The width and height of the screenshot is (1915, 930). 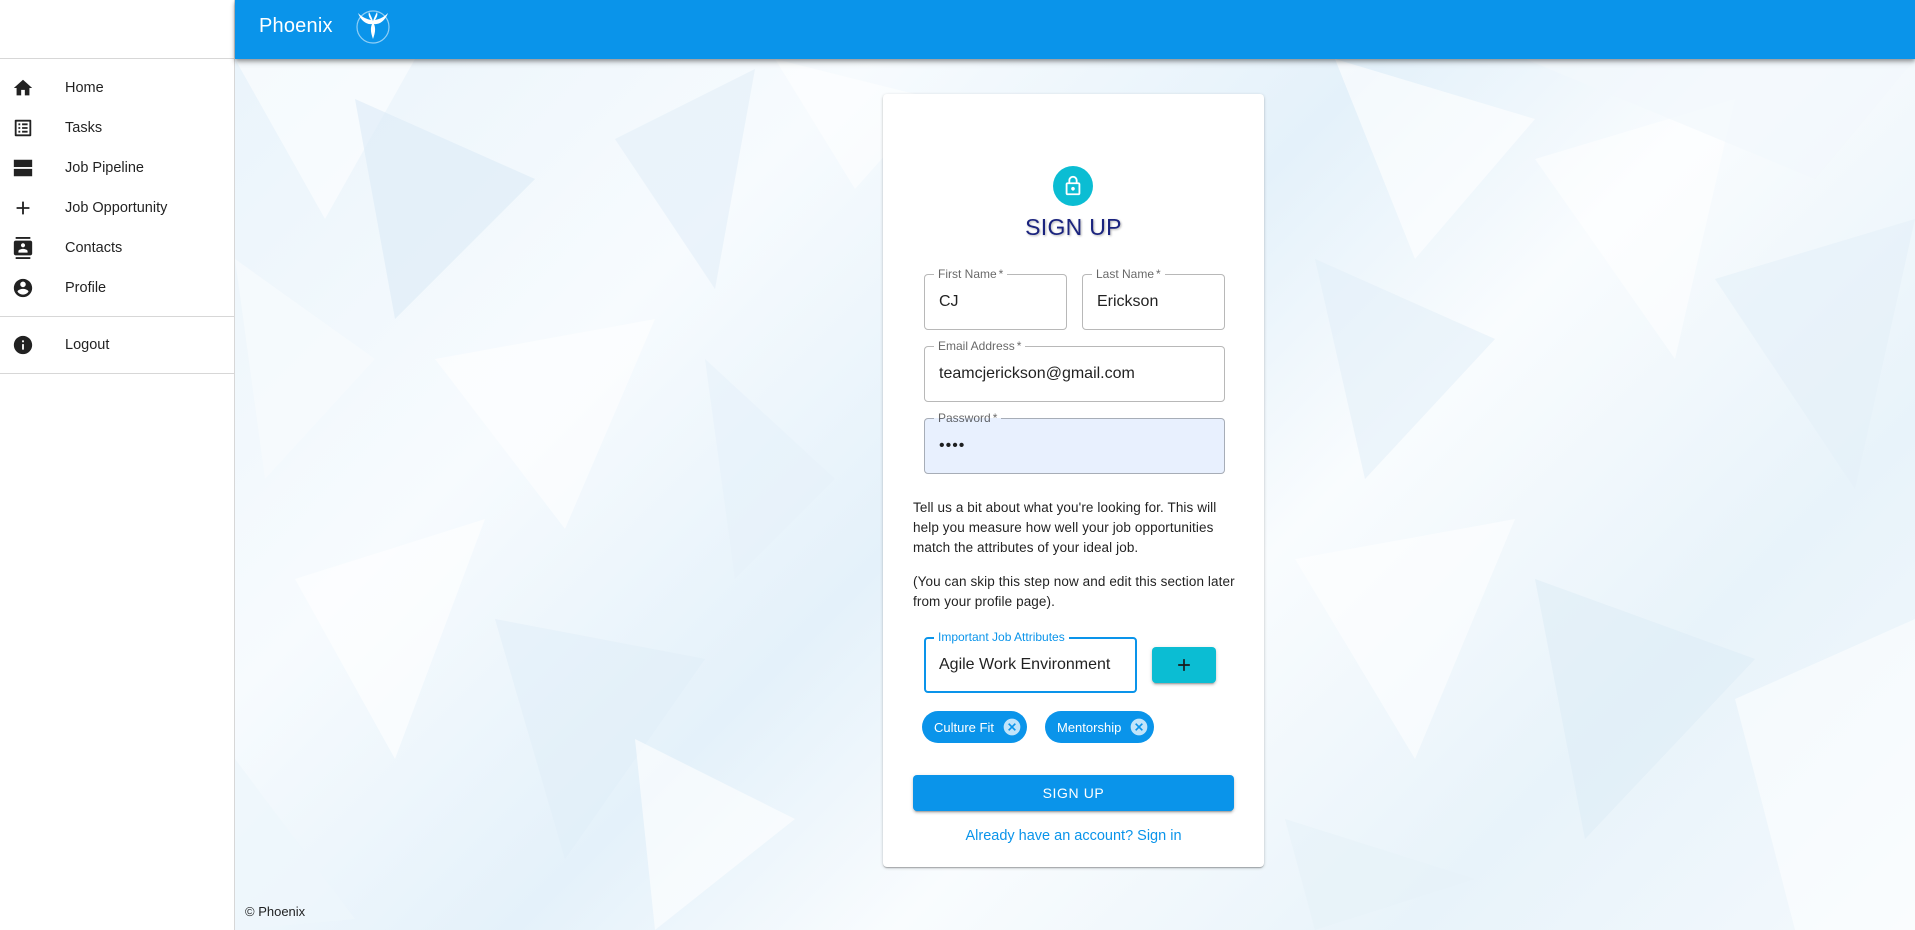 What do you see at coordinates (1089, 727) in the screenshot?
I see `chip-label: Mentorship` at bounding box center [1089, 727].